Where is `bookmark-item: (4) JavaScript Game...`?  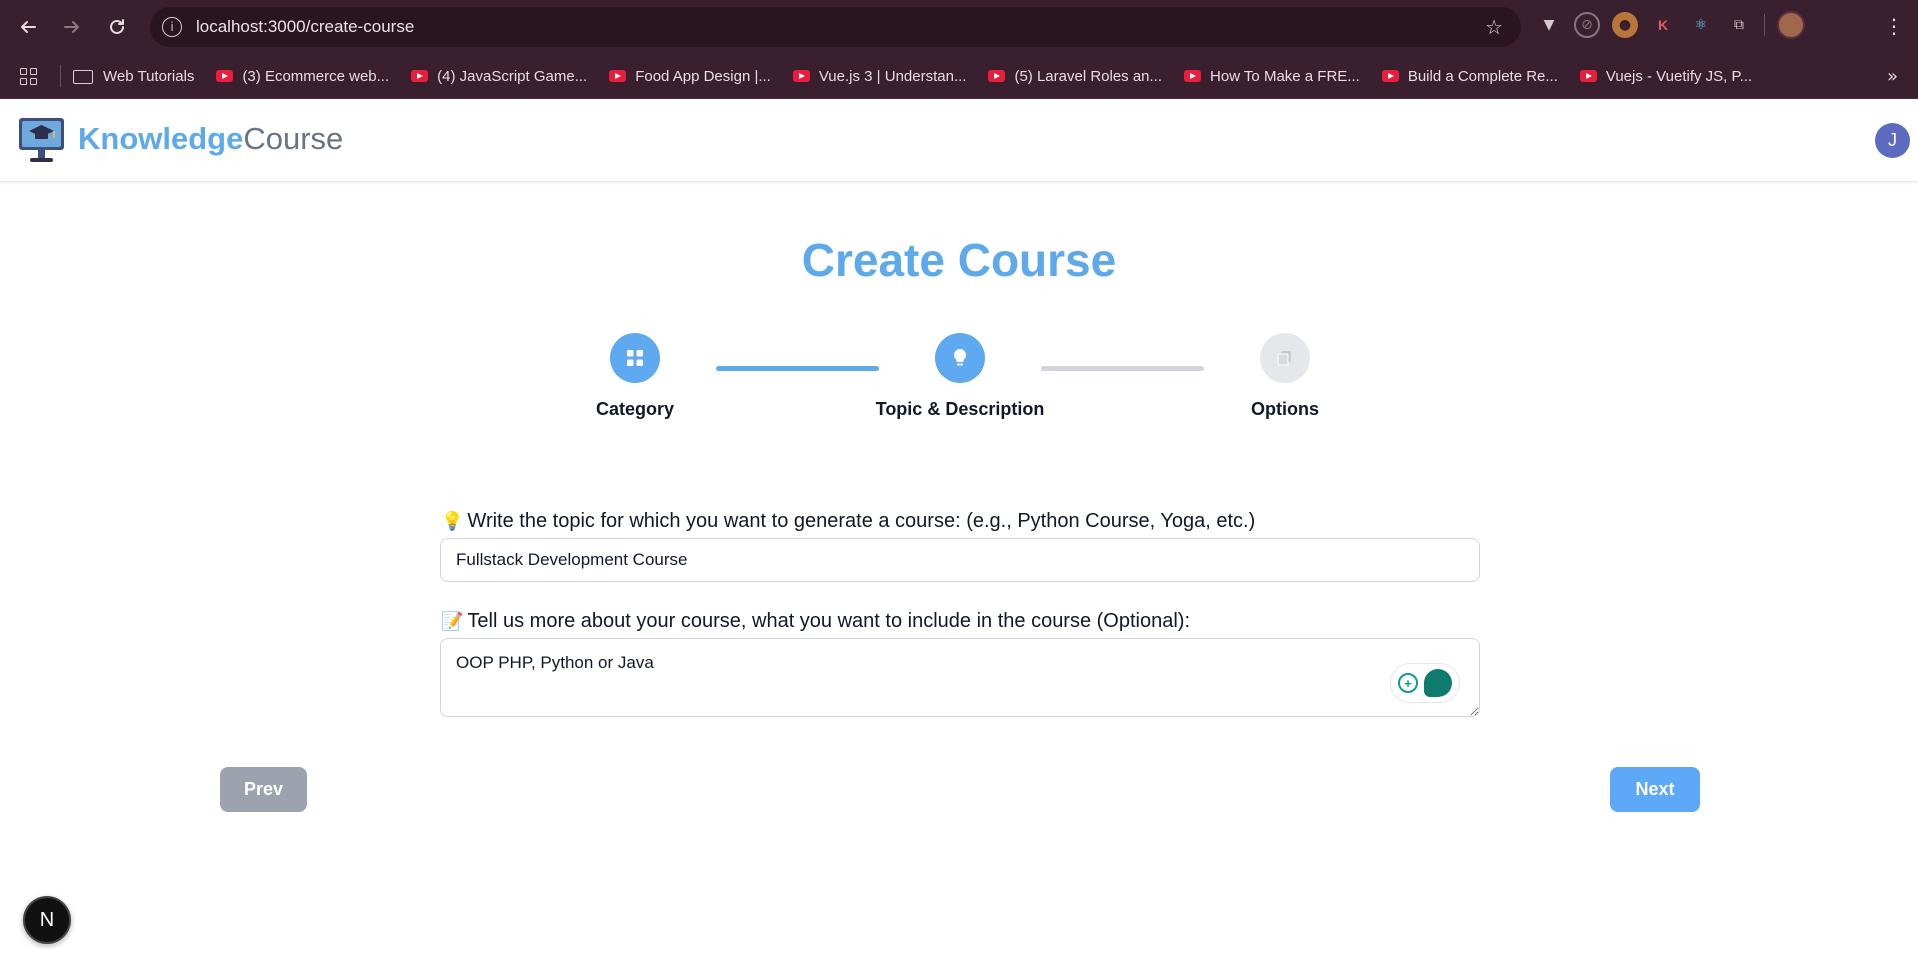
bookmark-item: (4) JavaScript Game... is located at coordinates (499, 76).